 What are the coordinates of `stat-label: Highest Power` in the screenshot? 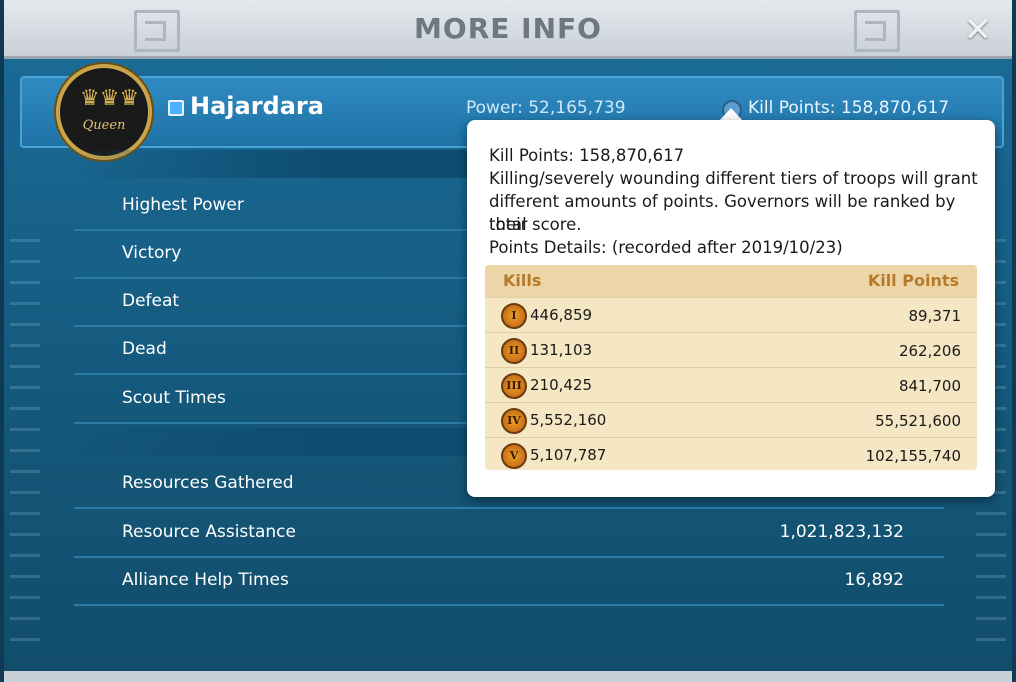 It's located at (183, 205).